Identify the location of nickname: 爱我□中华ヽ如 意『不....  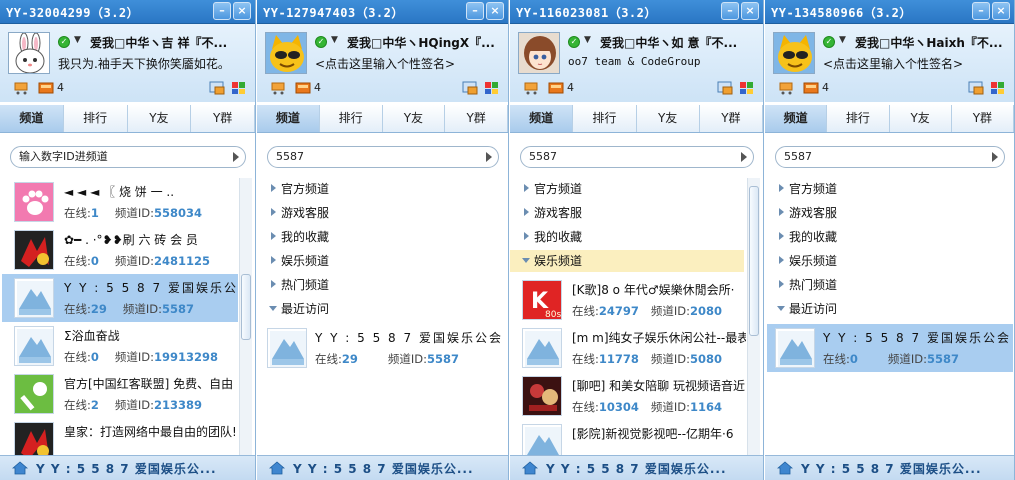
(678, 42).